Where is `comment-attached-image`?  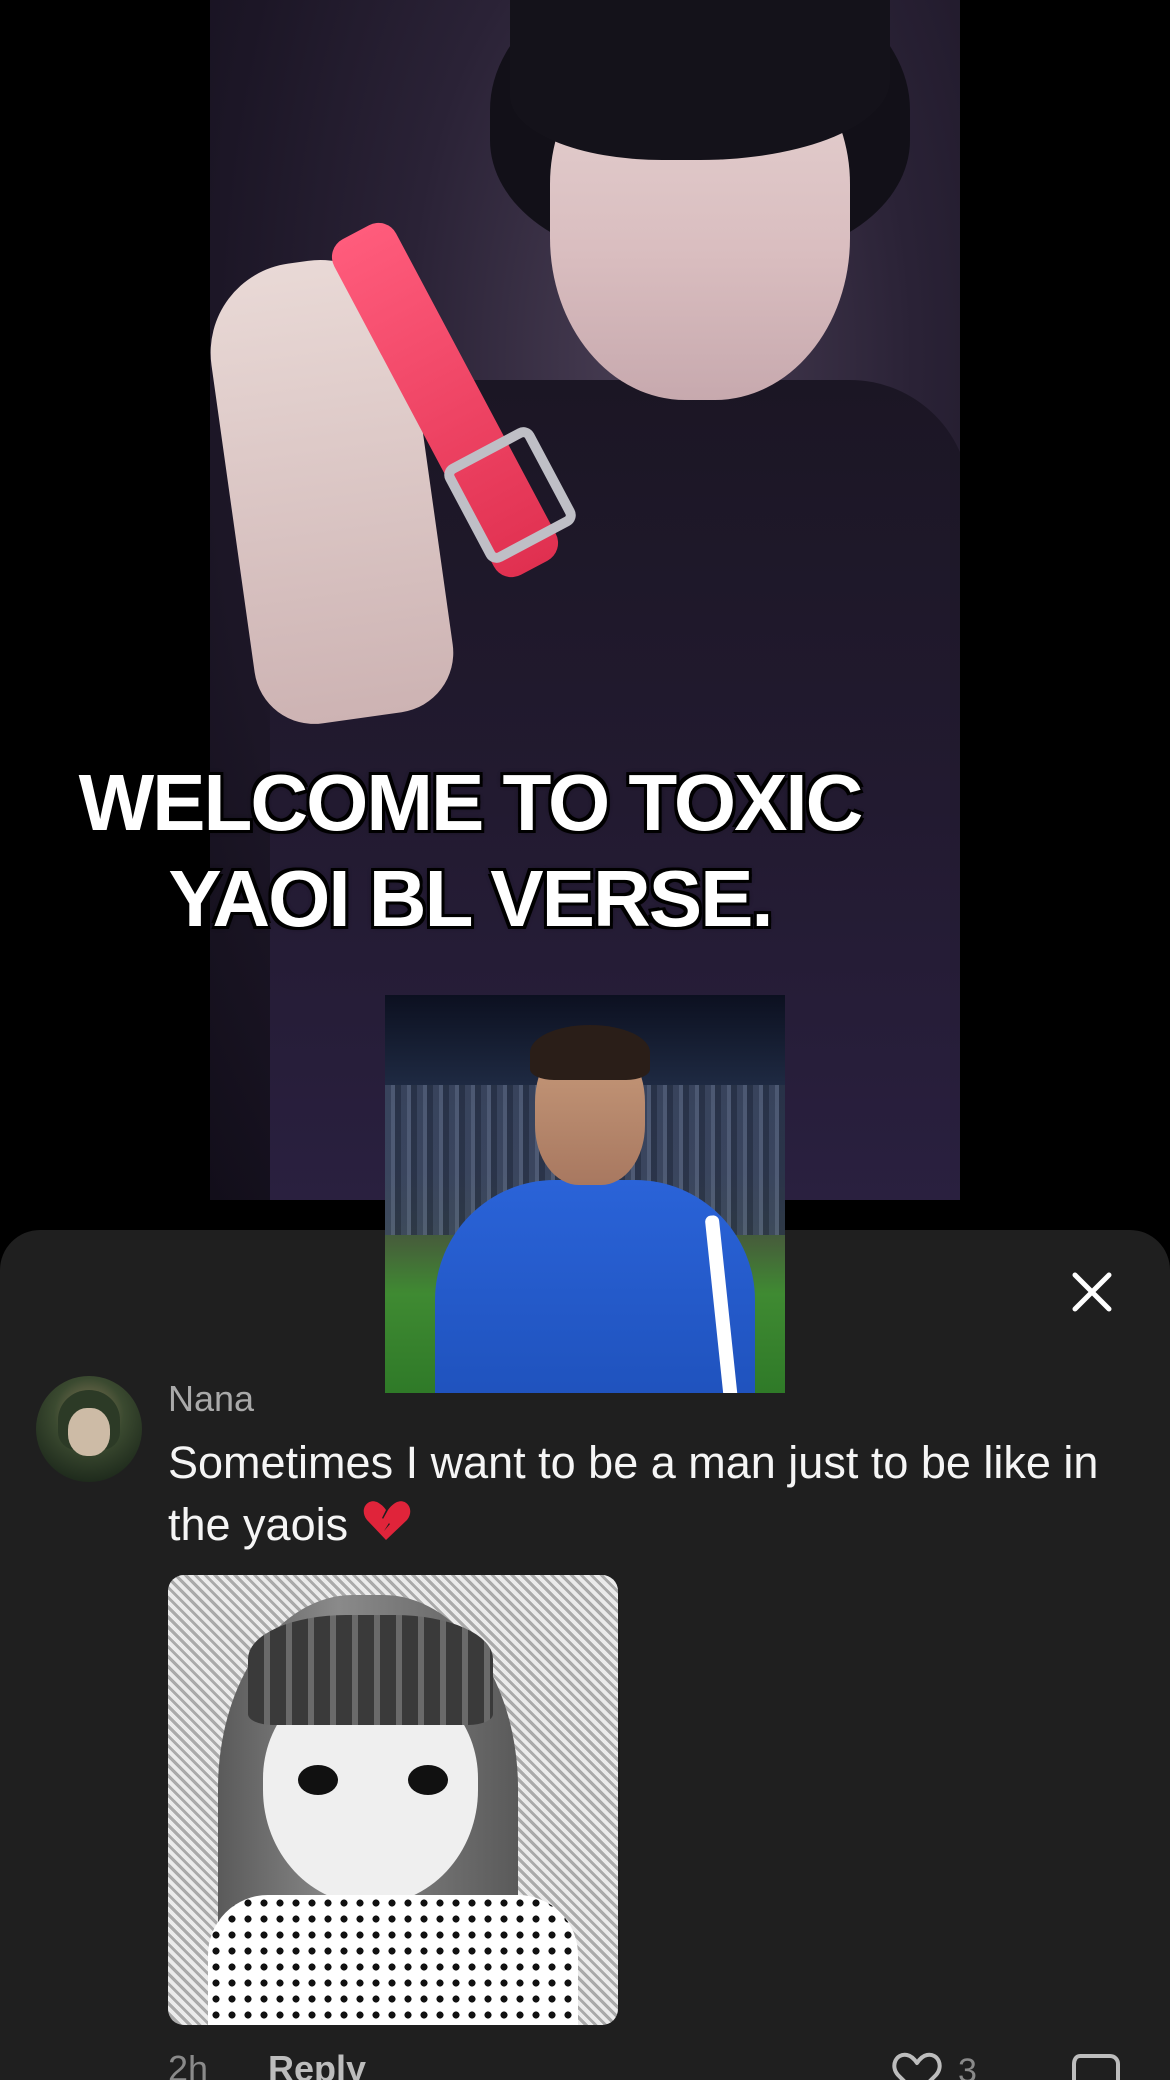 comment-attached-image is located at coordinates (393, 1800).